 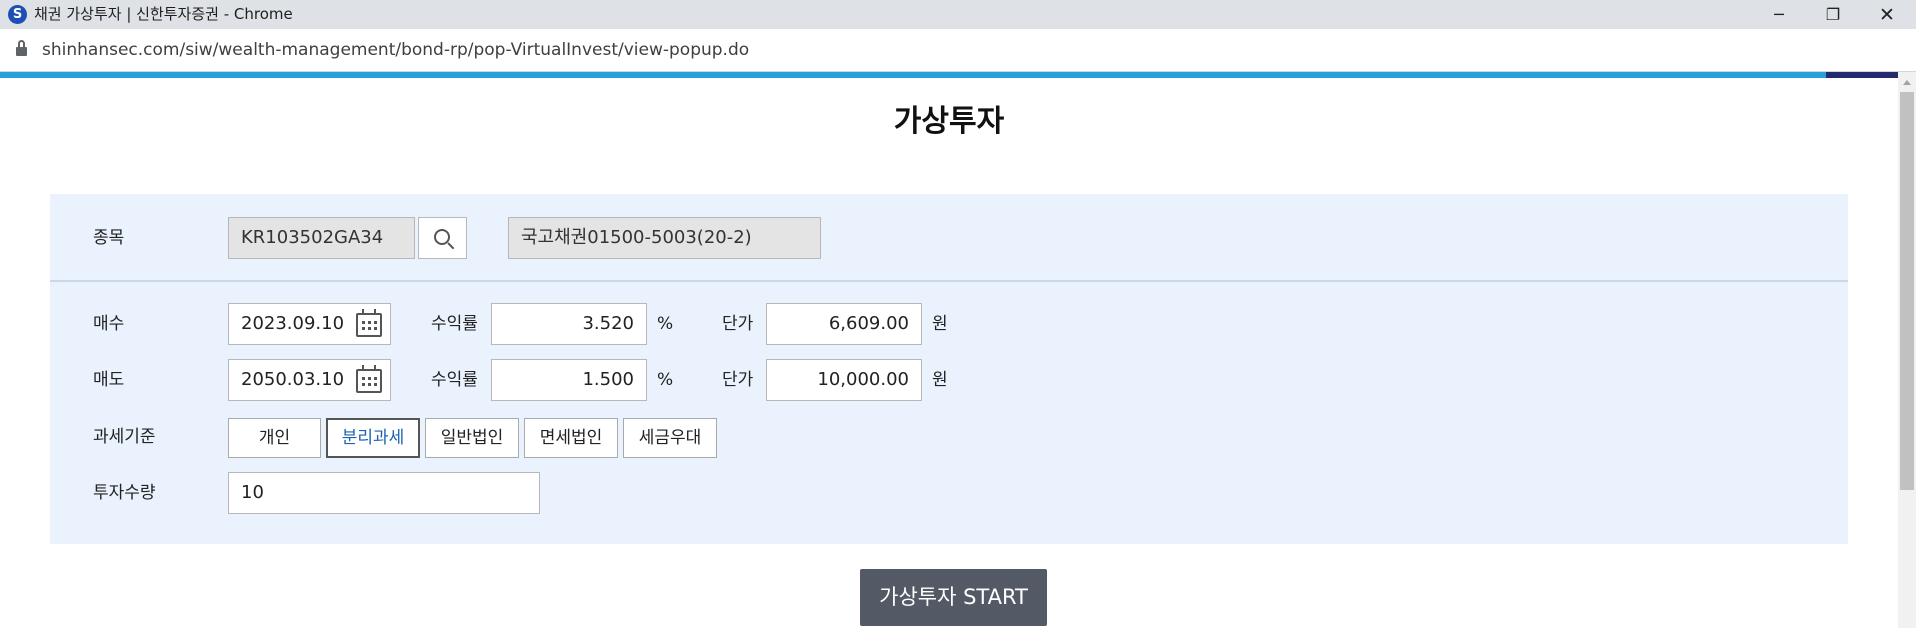 What do you see at coordinates (293, 323) in the screenshot?
I see `buy-date-value: 2023.09.10` at bounding box center [293, 323].